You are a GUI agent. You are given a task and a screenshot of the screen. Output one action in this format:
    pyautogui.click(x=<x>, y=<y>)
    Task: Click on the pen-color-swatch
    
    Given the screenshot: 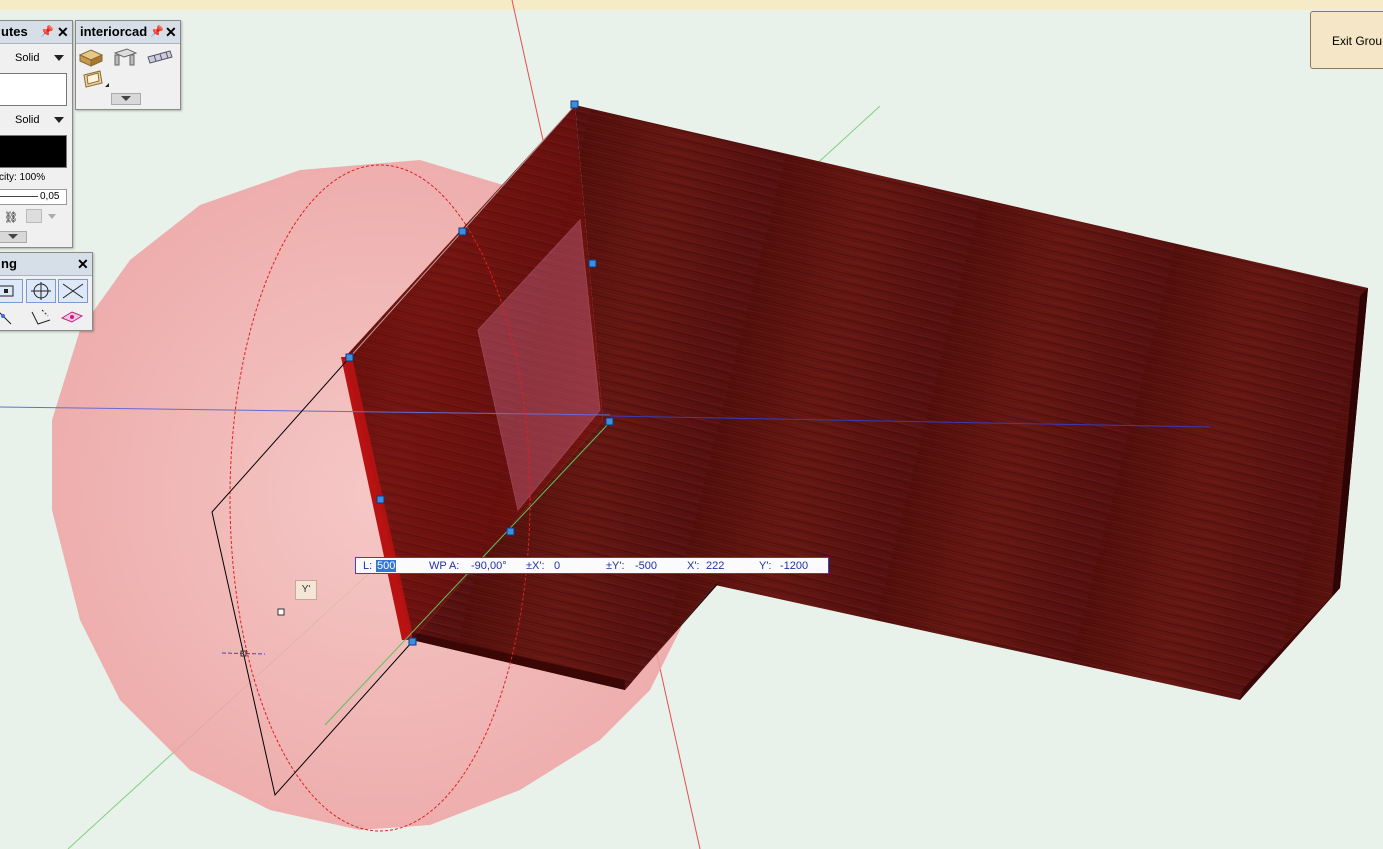 What is the action you would take?
    pyautogui.click(x=33, y=151)
    